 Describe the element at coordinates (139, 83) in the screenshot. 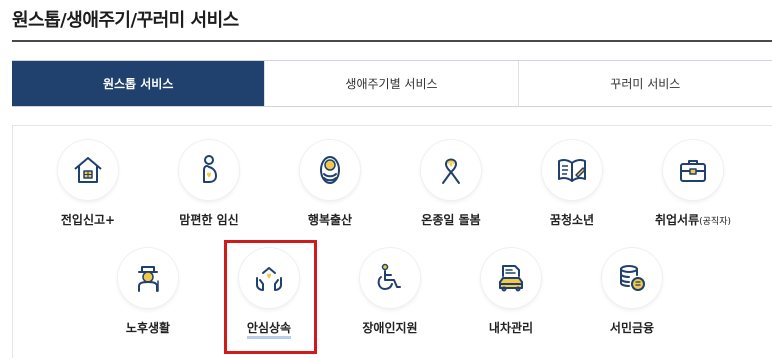

I see `tab-onestop: 원스톱 서비스` at that location.